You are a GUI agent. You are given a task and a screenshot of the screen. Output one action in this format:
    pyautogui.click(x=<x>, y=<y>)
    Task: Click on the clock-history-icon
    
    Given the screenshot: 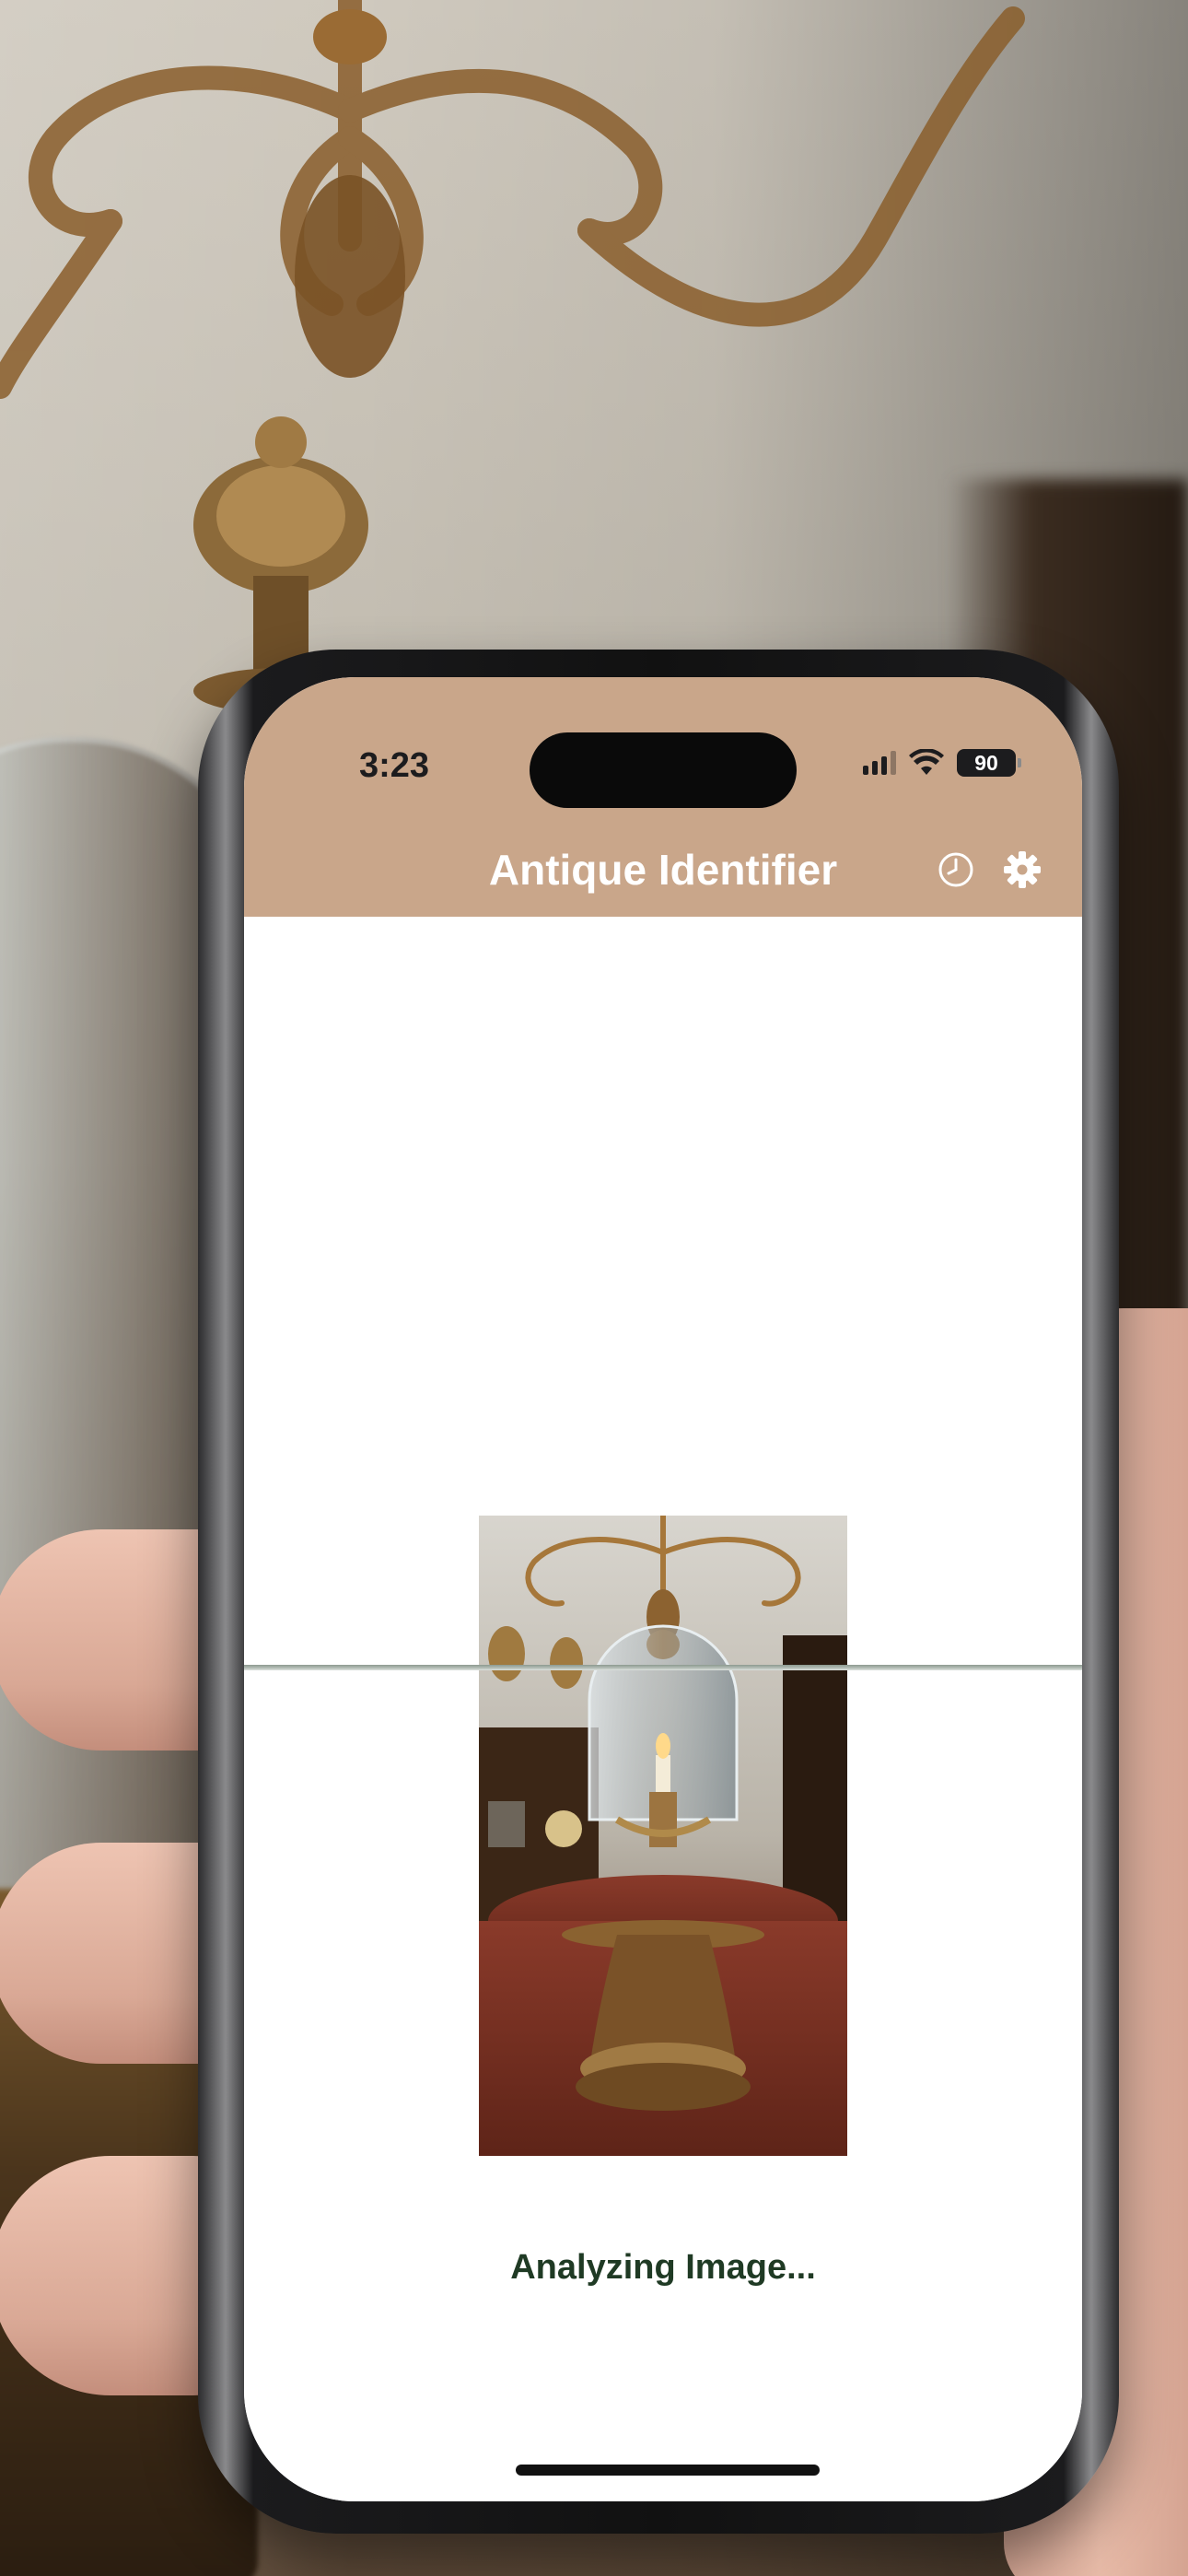 What is the action you would take?
    pyautogui.click(x=955, y=869)
    